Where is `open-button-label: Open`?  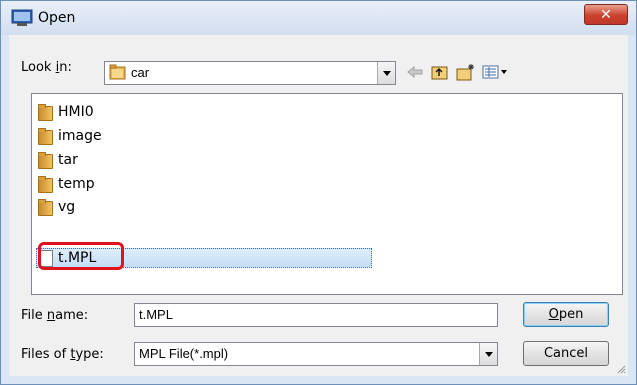 open-button-label: Open is located at coordinates (566, 314).